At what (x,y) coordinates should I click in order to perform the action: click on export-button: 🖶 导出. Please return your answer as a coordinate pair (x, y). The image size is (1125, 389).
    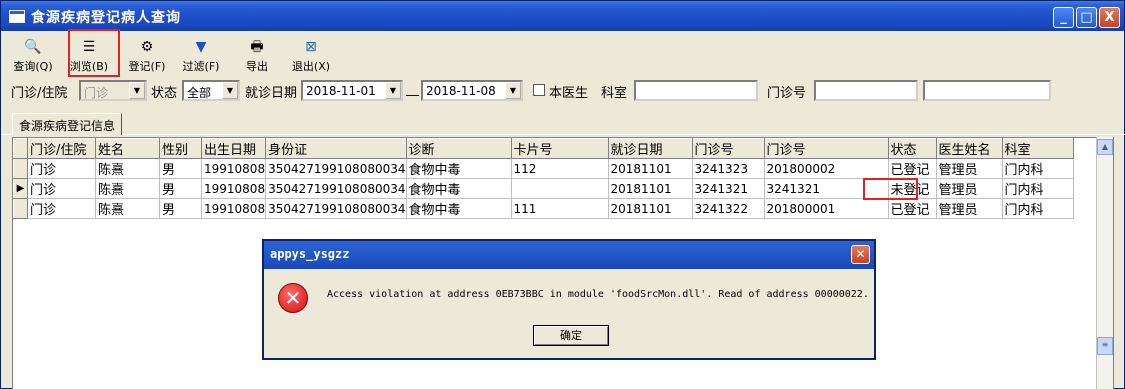
    Looking at the image, I should click on (257, 55).